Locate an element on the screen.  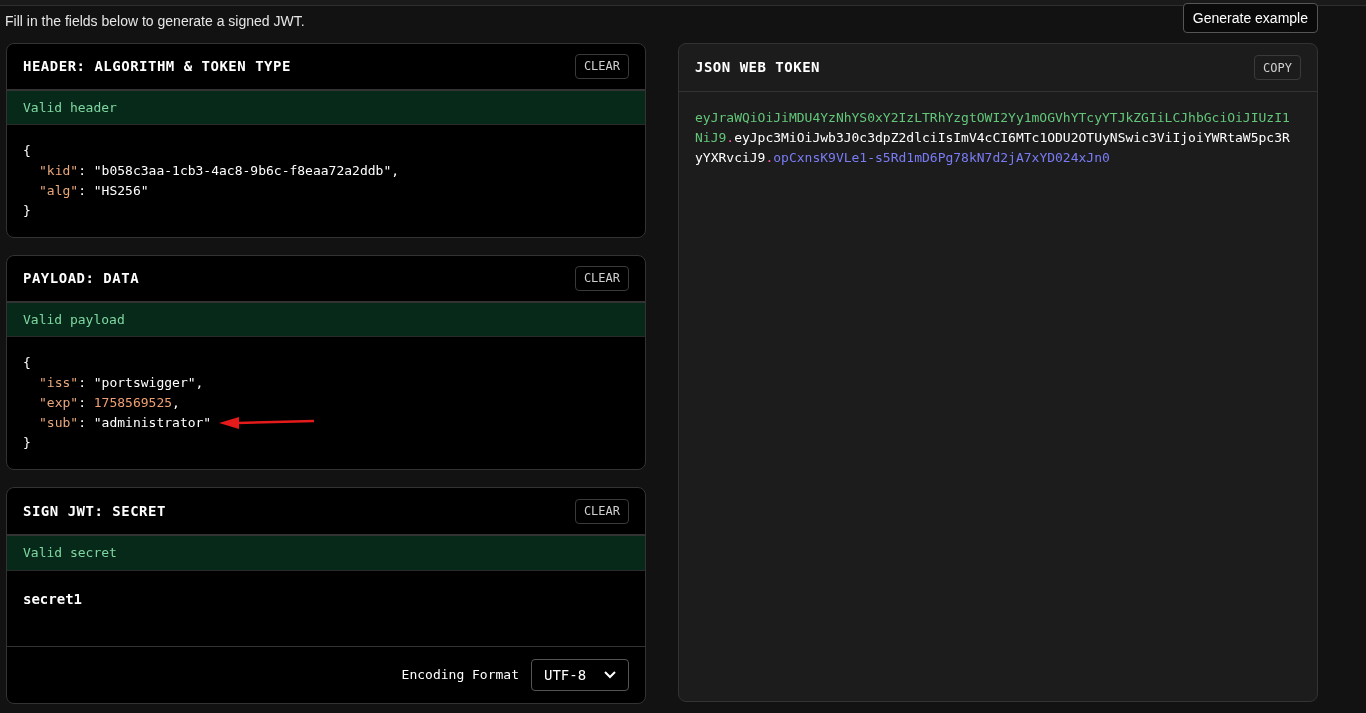
code-editor: { "iss": "portswigger", "exp": 1758569525, "sub": "administrator" } is located at coordinates (326, 403).